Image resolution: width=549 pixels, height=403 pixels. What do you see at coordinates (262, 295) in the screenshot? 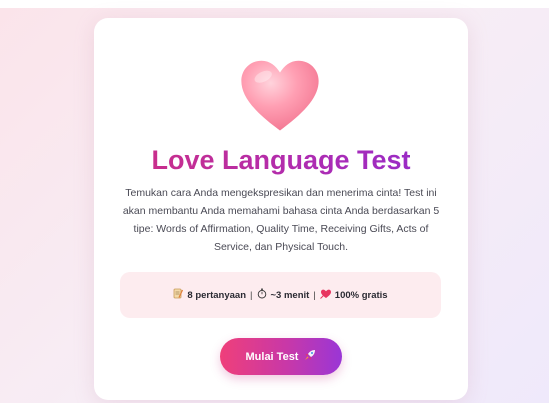
I see `stopwatch-icon` at bounding box center [262, 295].